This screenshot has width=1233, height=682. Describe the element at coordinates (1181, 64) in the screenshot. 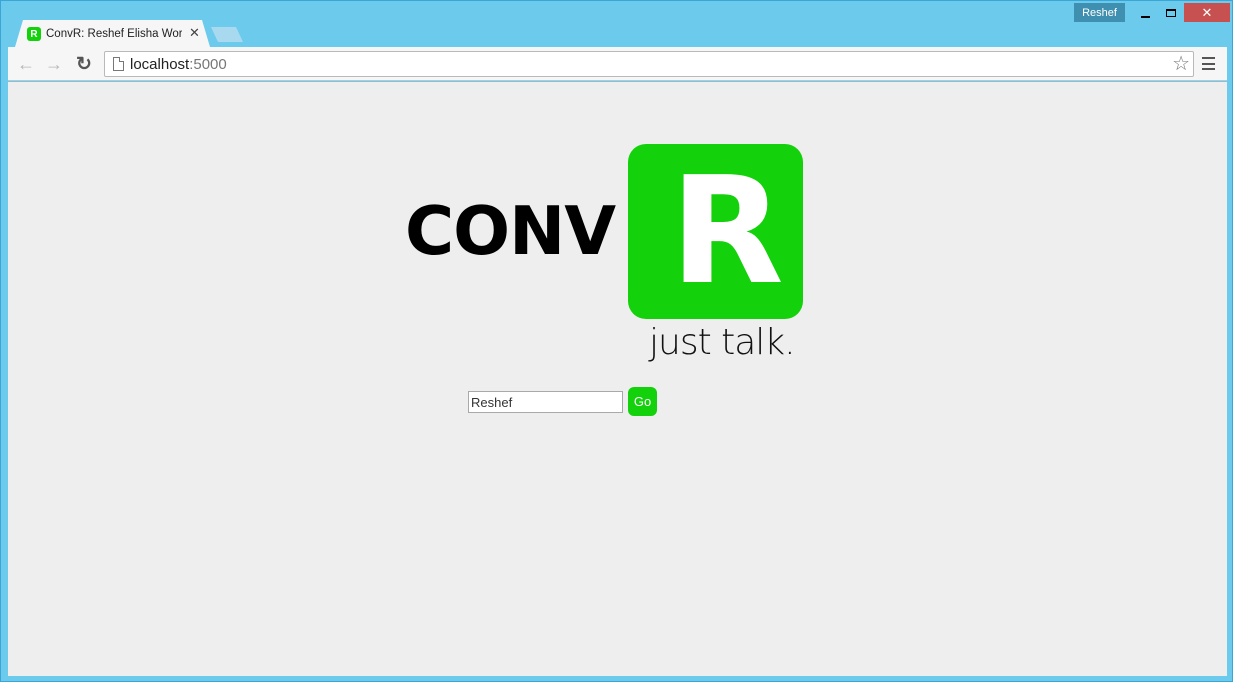

I see `bookmark-star-icon: ☆` at that location.